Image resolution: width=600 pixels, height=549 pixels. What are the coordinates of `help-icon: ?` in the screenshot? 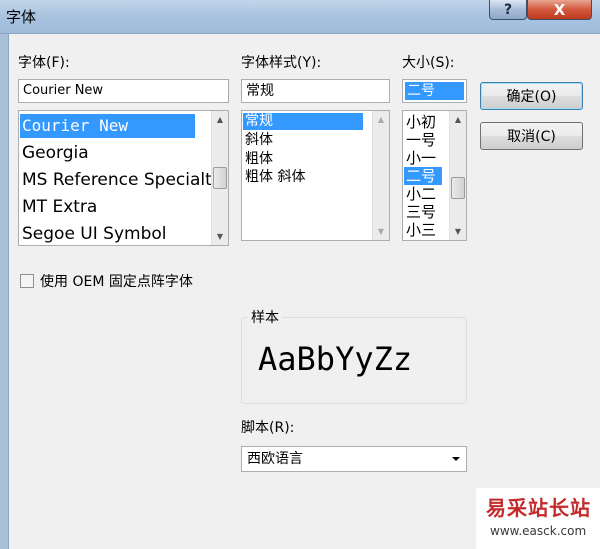 It's located at (508, 9).